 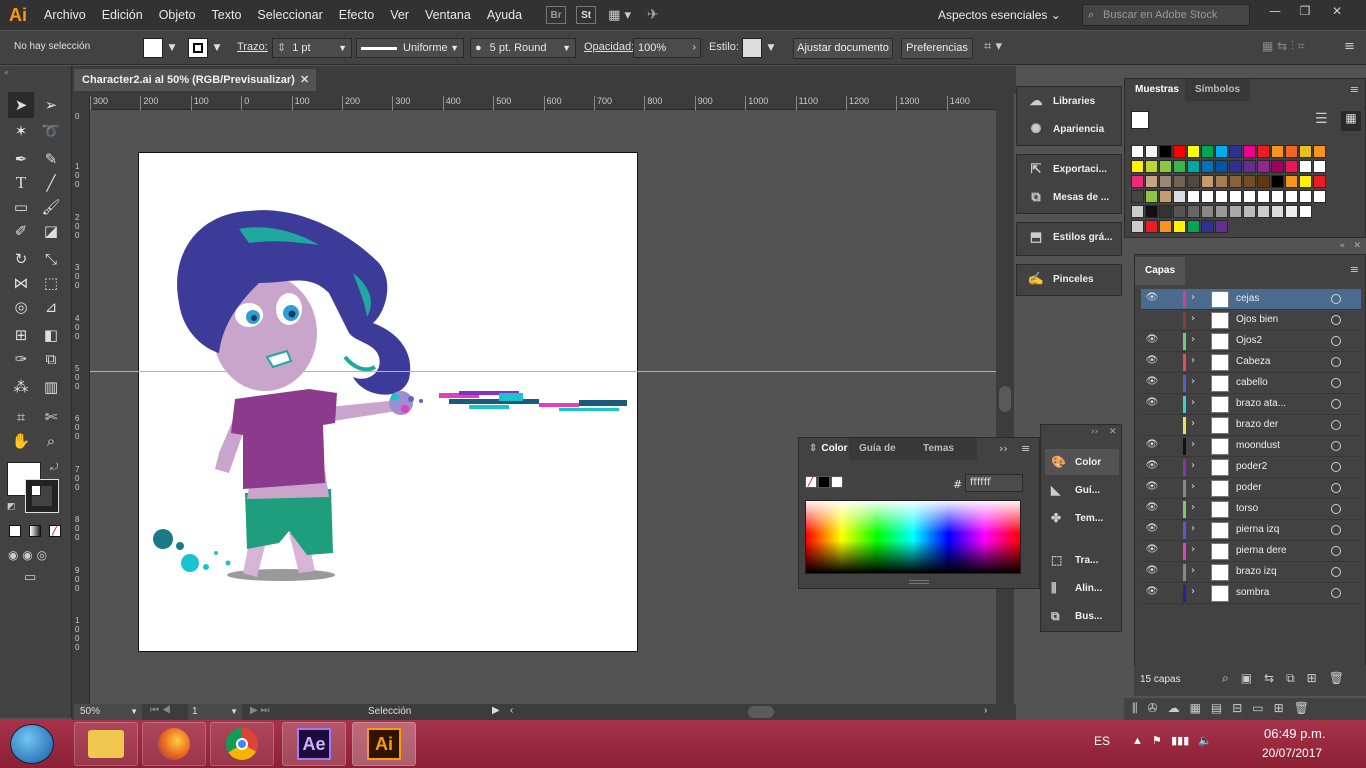 What do you see at coordinates (1257, 424) in the screenshot?
I see `layer-name: brazo der` at bounding box center [1257, 424].